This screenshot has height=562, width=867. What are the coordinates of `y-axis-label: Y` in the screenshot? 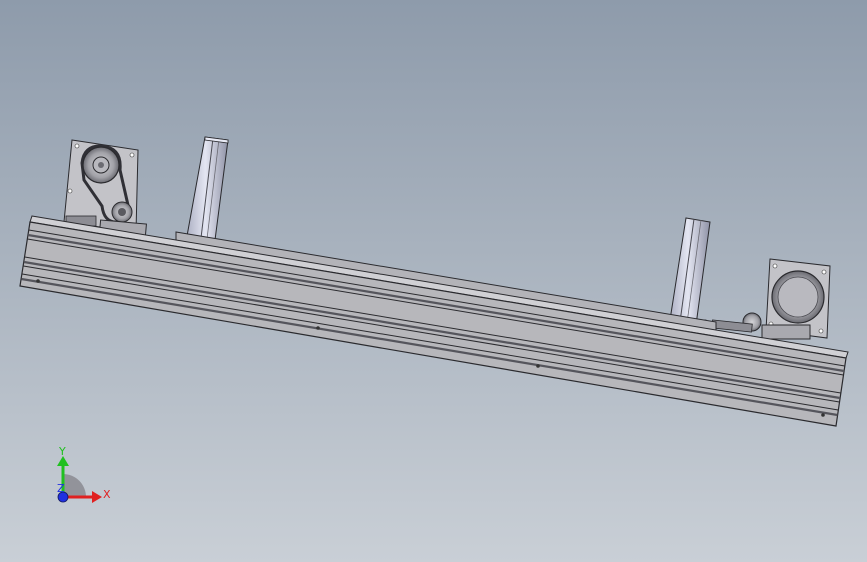 It's located at (62, 451).